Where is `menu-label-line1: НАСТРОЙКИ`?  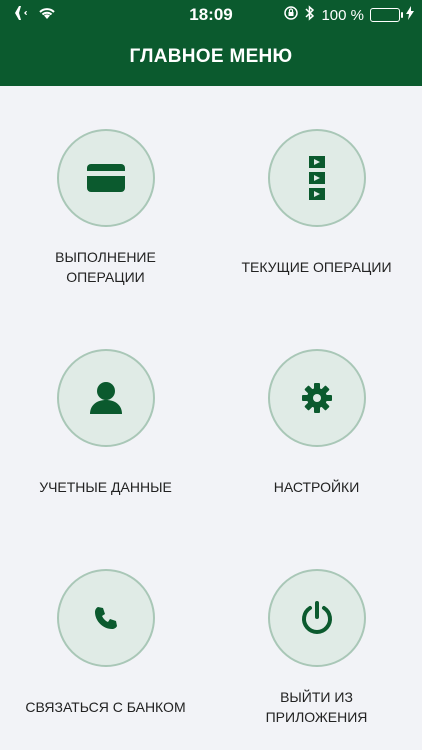
menu-label-line1: НАСТРОЙКИ is located at coordinates (316, 487).